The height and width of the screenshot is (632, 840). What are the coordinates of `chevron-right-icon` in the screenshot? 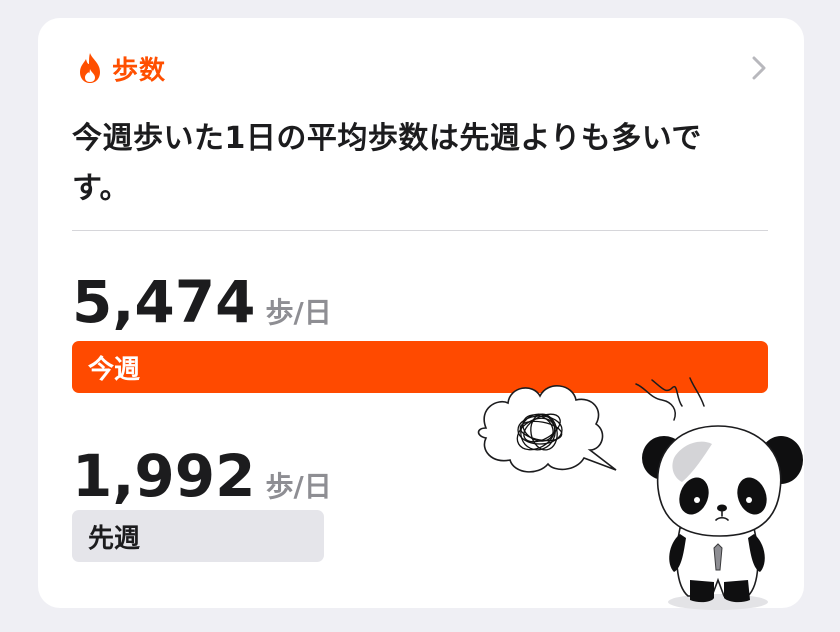 It's located at (759, 68).